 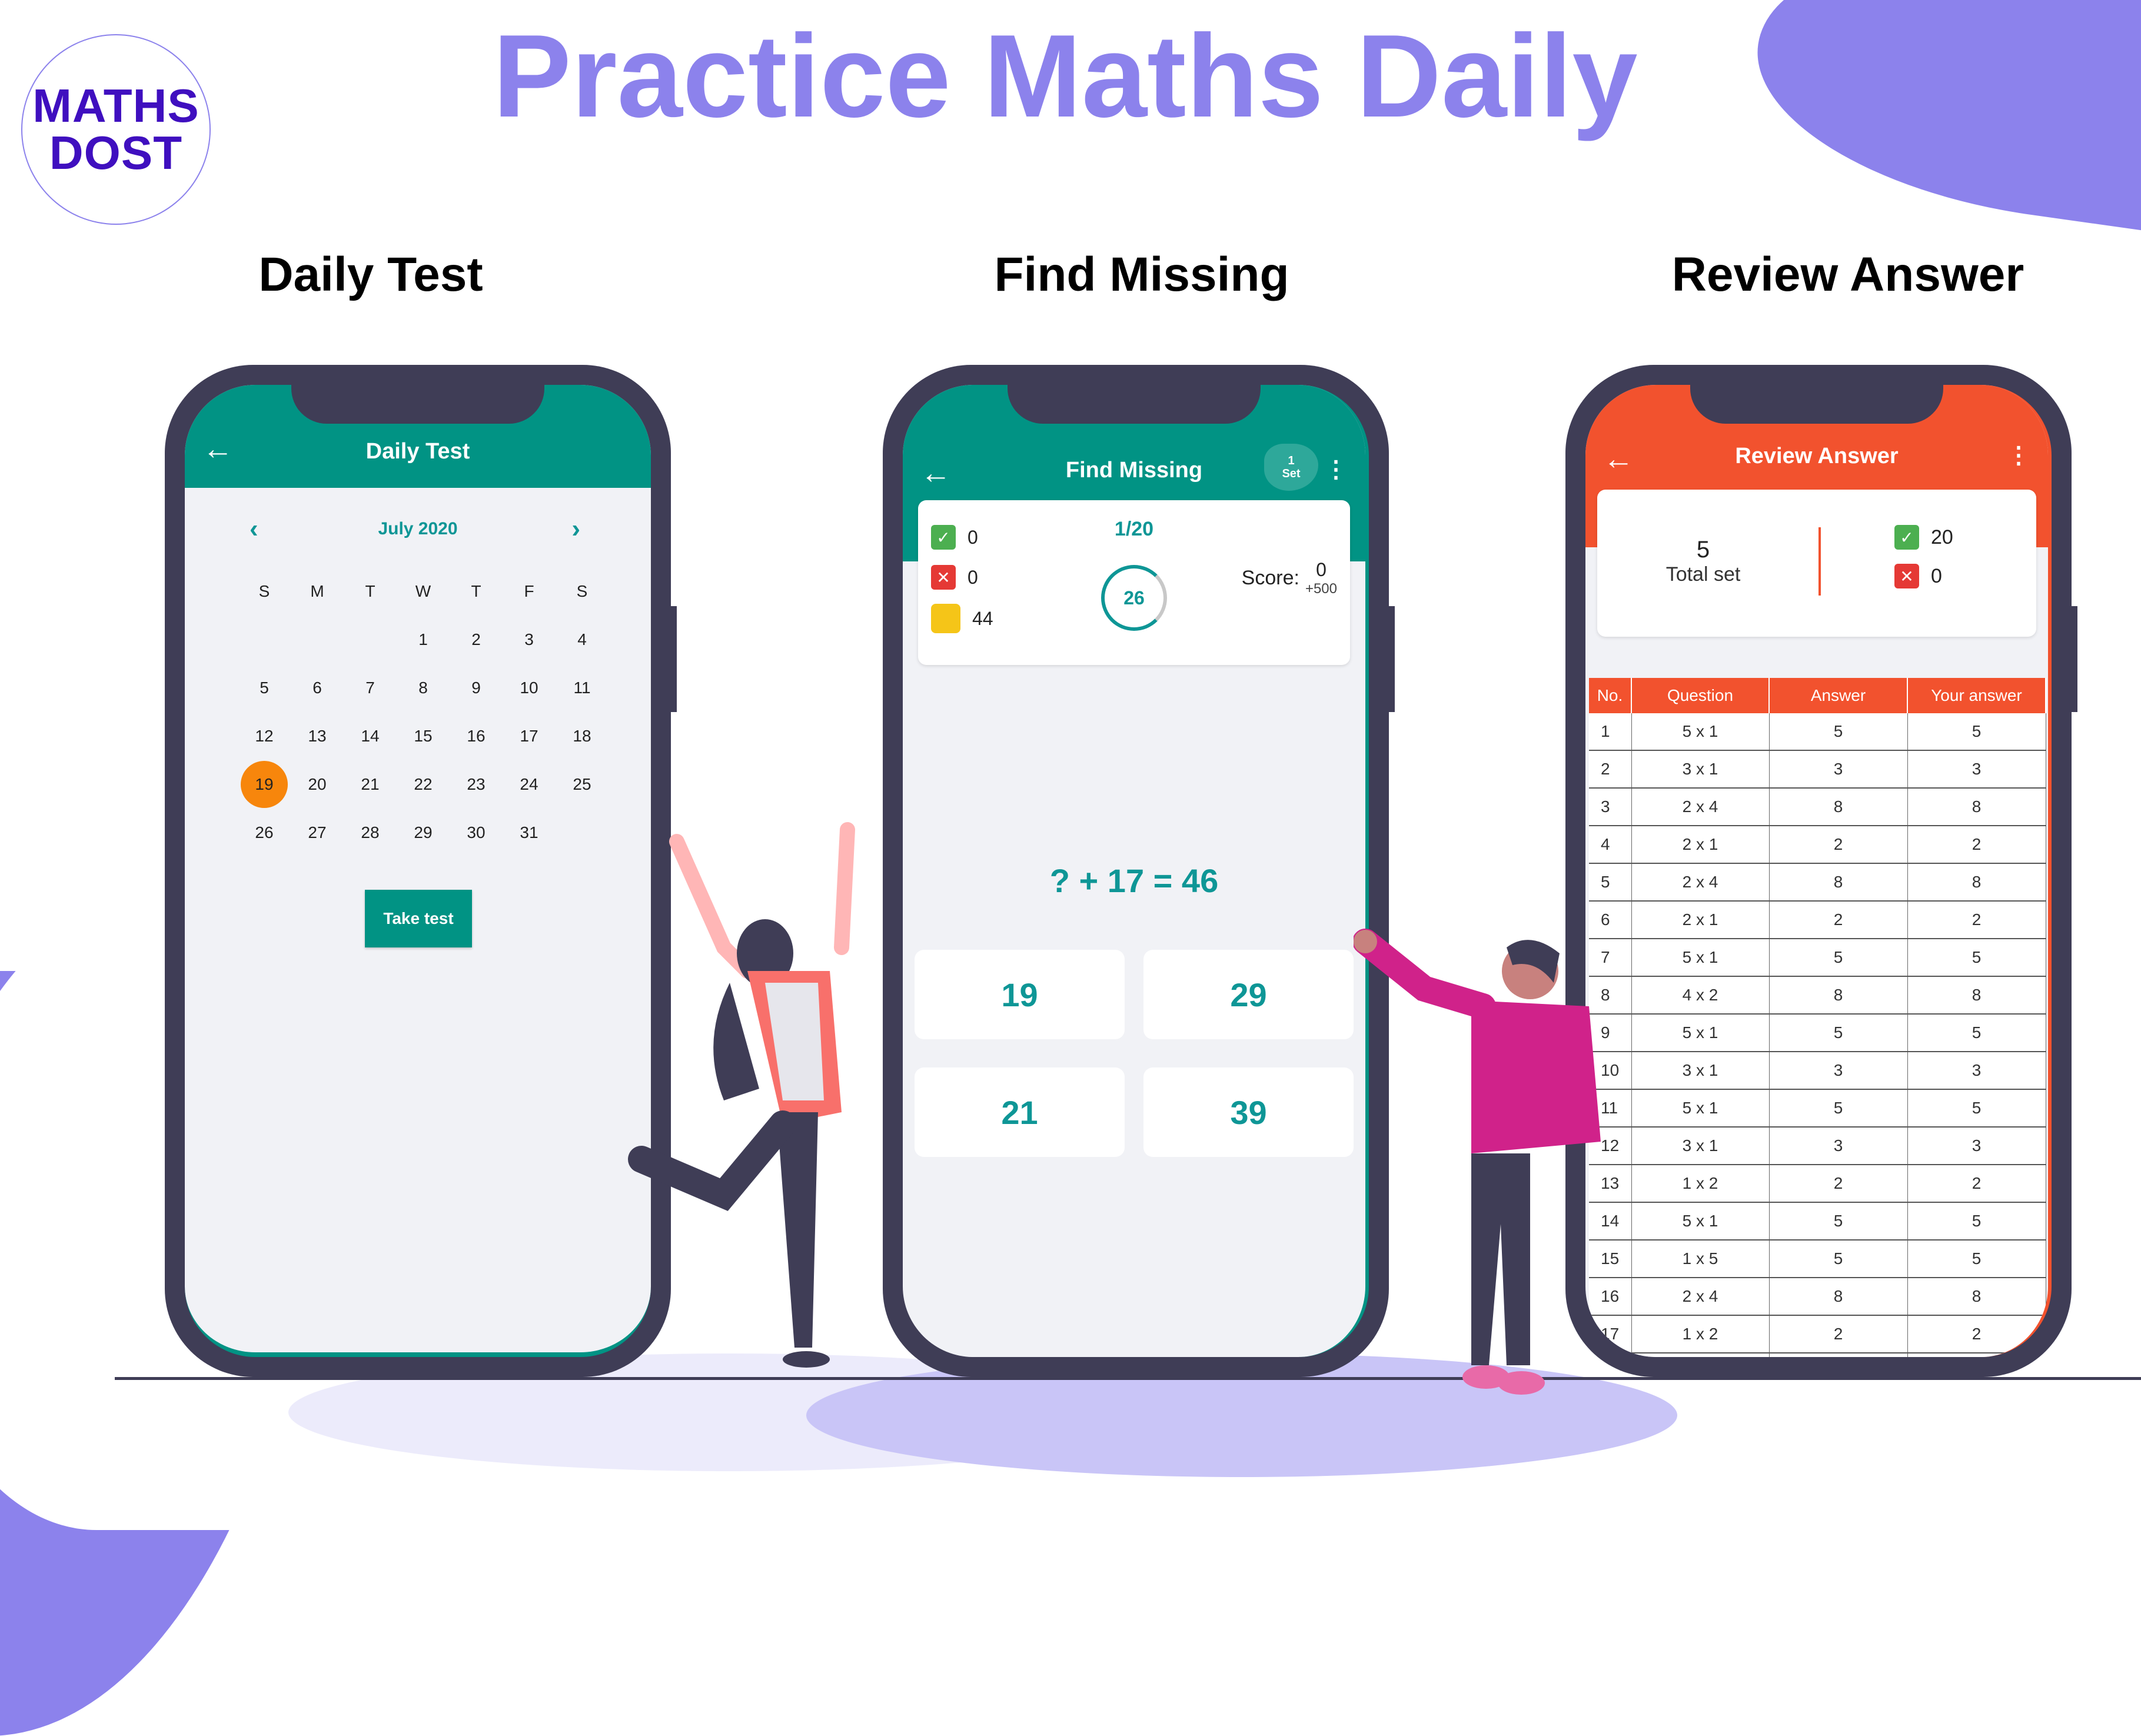 I want to click on calendar-day-number: 1, so click(x=423, y=639).